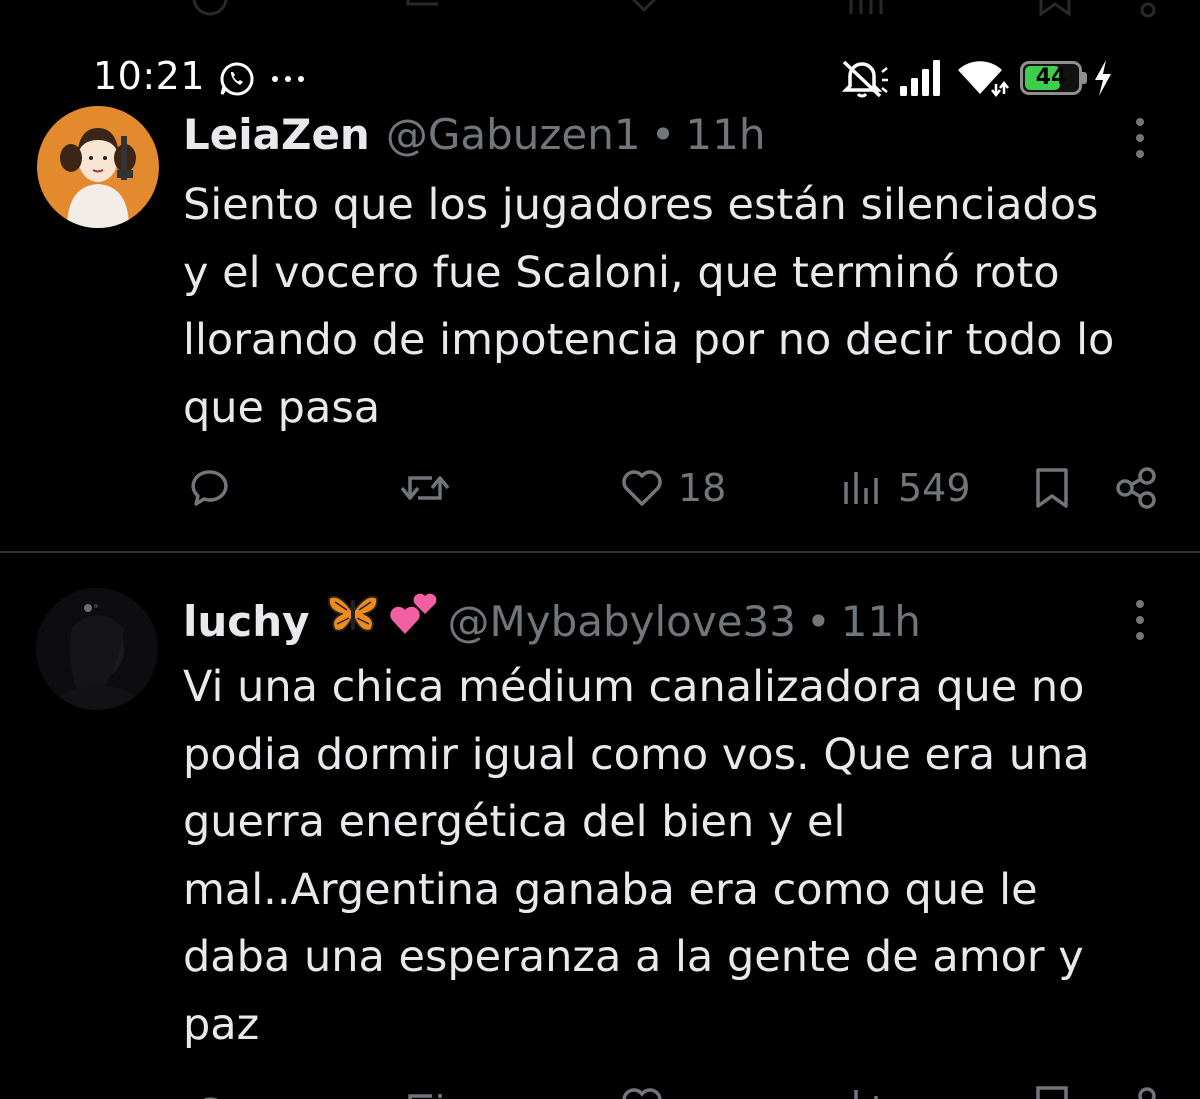 This screenshot has width=1200, height=1099. I want to click on retweet-button, so click(425, 488).